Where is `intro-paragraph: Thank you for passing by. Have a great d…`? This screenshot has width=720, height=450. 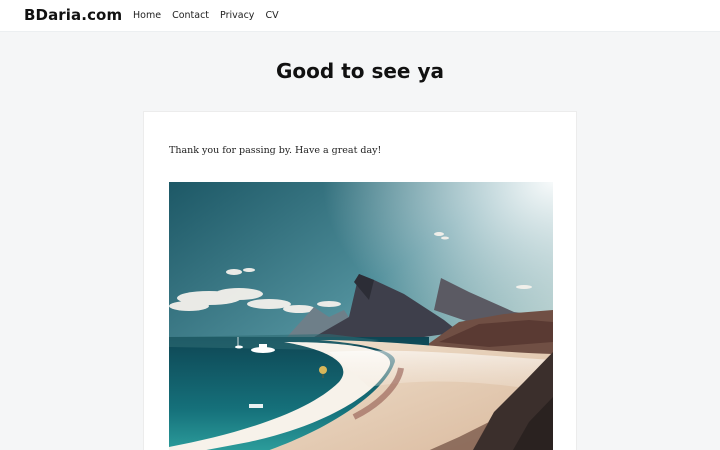
intro-paragraph: Thank you for passing by. Have a great d… is located at coordinates (275, 150).